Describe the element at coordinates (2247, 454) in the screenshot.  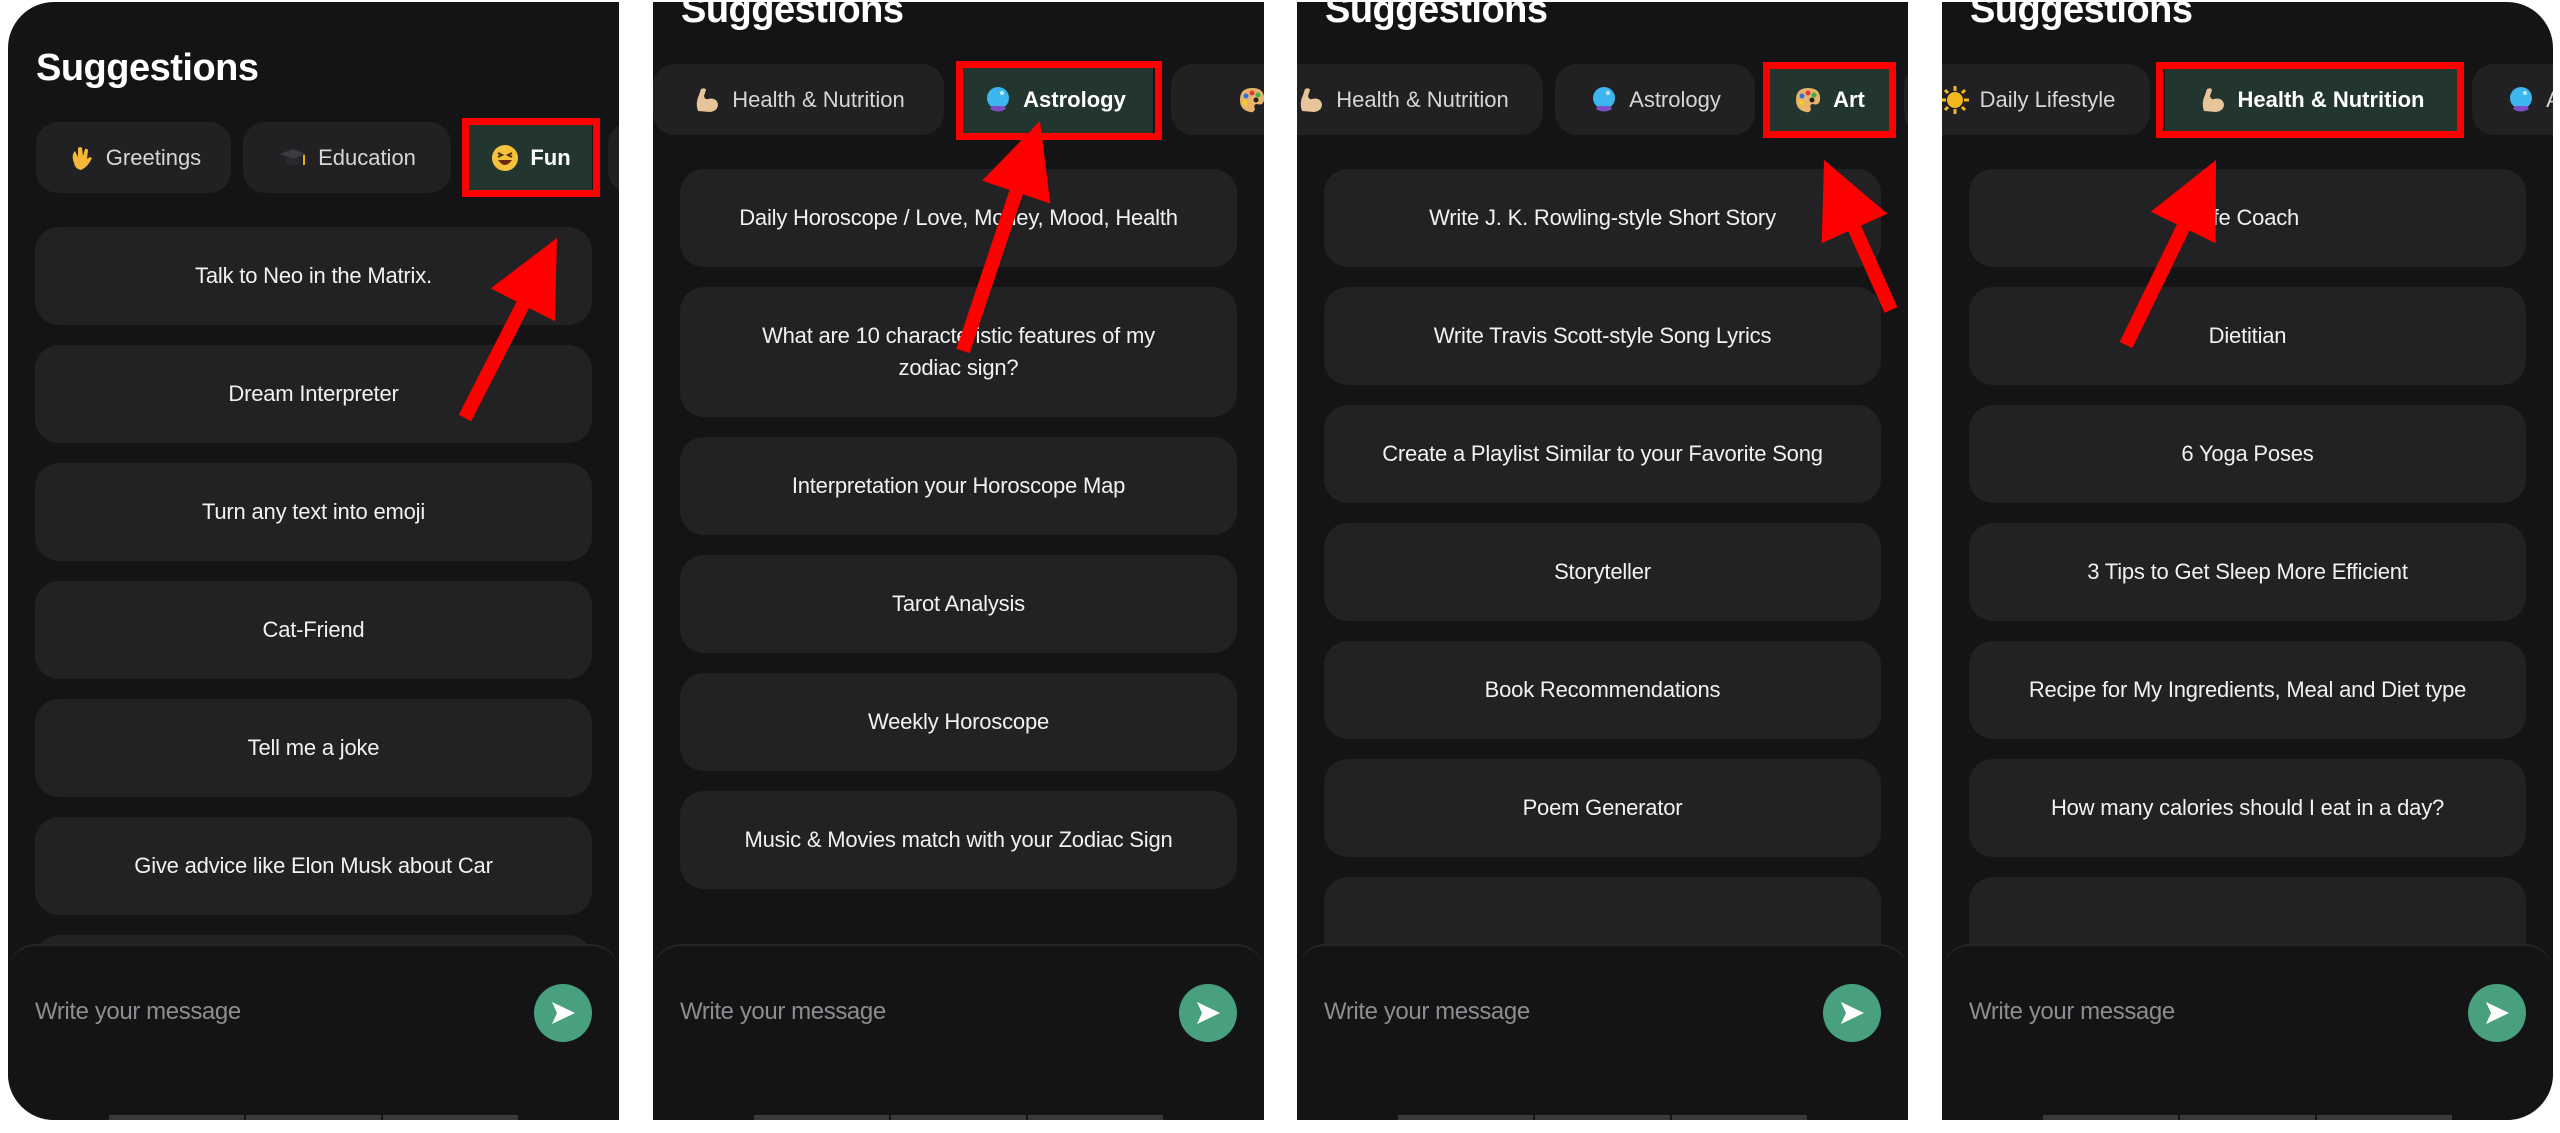
I see `suggestion-card: 6 Yoga Poses` at that location.